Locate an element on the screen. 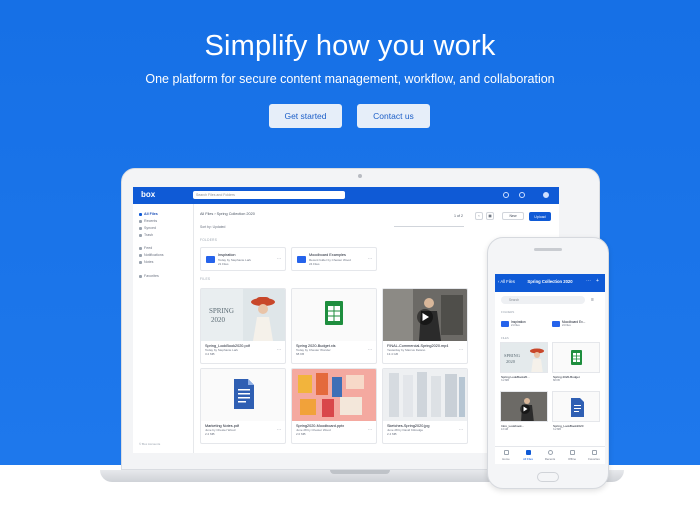 Image resolution: width=700 pixels, height=509 pixels. pagination: 1 of 2 is located at coordinates (458, 216).